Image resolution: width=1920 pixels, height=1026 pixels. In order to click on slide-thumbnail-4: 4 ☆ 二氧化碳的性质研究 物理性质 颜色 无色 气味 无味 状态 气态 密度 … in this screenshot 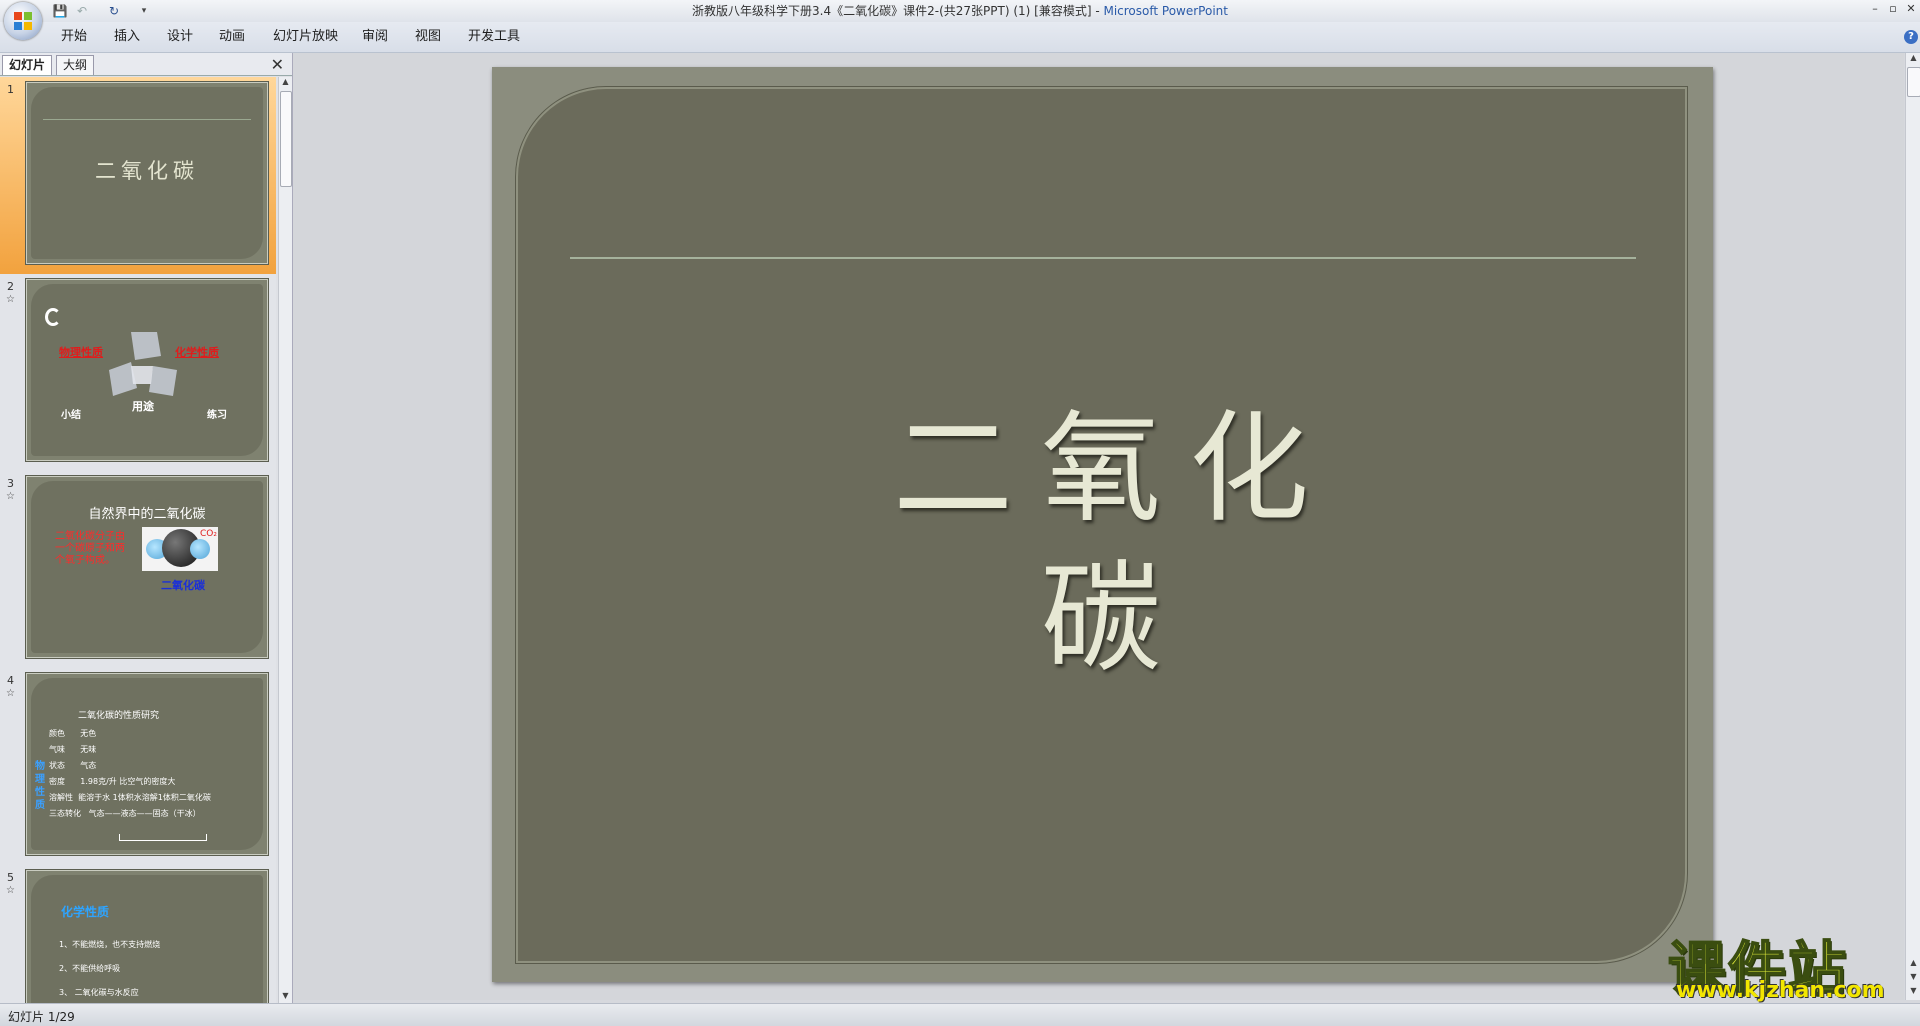, I will do `click(138, 766)`.